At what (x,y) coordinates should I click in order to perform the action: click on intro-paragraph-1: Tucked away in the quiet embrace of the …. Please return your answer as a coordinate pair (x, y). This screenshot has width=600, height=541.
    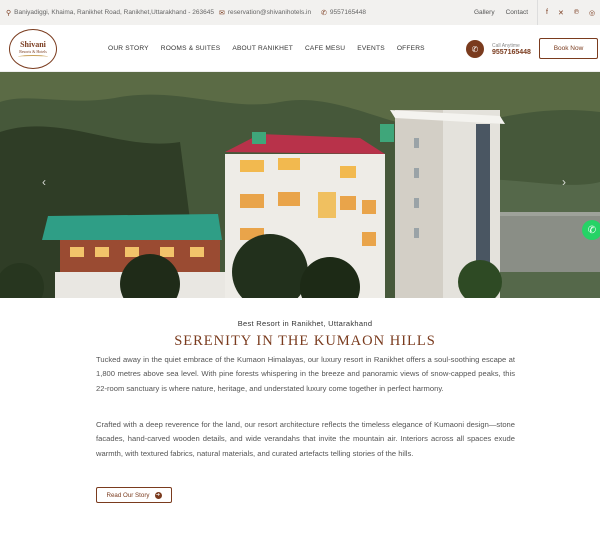
    Looking at the image, I should click on (305, 374).